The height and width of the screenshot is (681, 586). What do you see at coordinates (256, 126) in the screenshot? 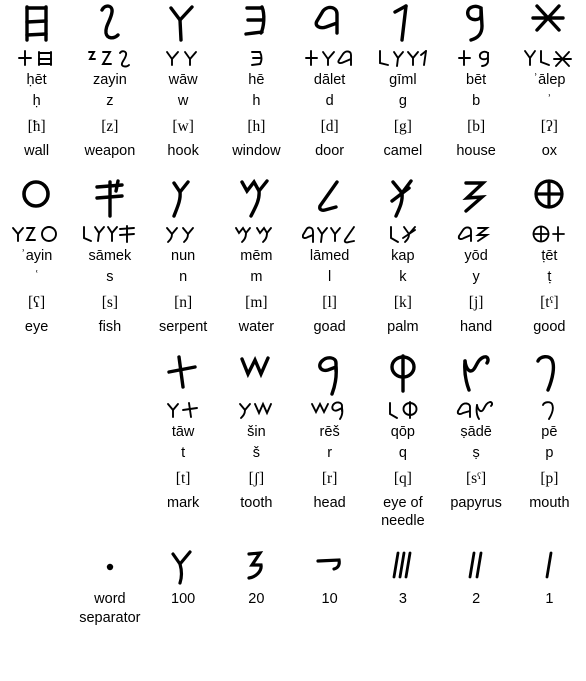
I see `letter-ipa: [h]` at bounding box center [256, 126].